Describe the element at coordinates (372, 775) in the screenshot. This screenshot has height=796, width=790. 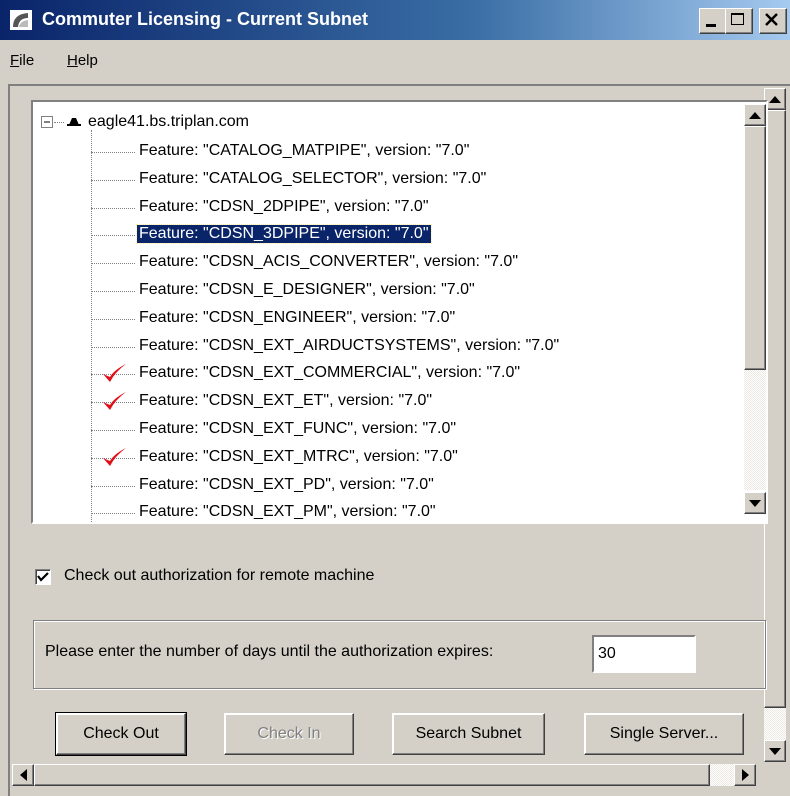
I see `outer-hscroll-thumb` at that location.